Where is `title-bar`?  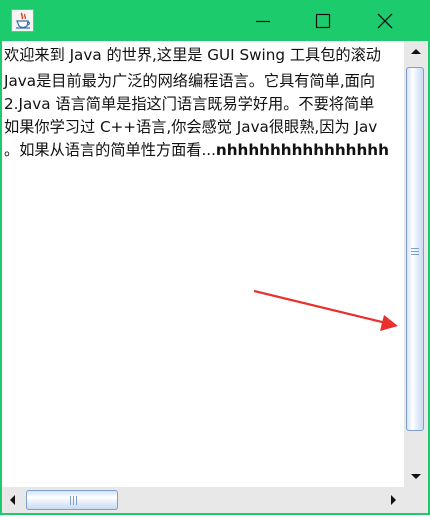 title-bar is located at coordinates (215, 20).